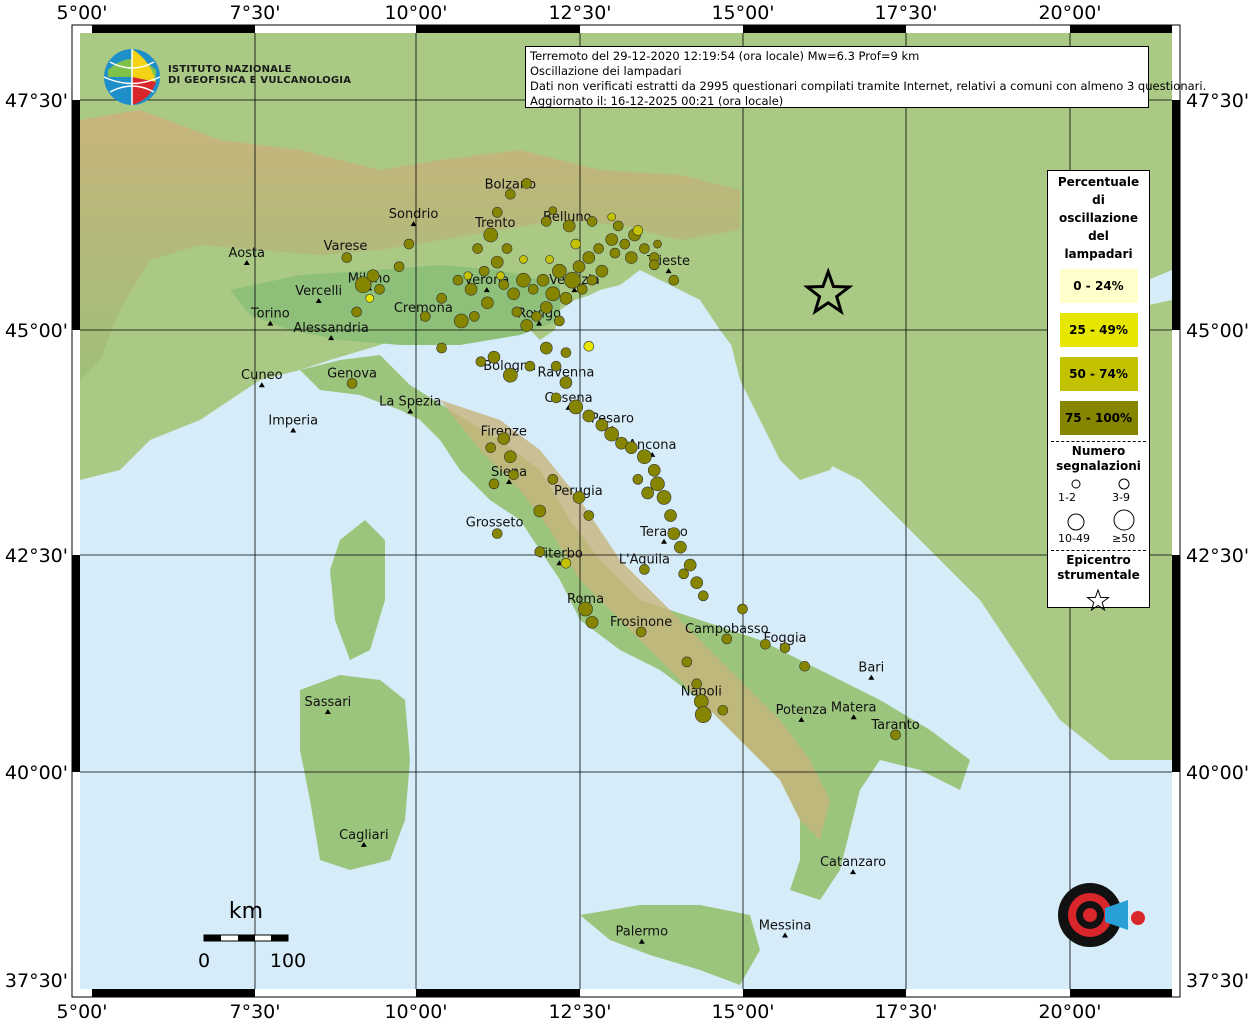 Image resolution: width=1251 pixels, height=1024 pixels. What do you see at coordinates (318, 291) in the screenshot?
I see `city-label: Vercelli` at bounding box center [318, 291].